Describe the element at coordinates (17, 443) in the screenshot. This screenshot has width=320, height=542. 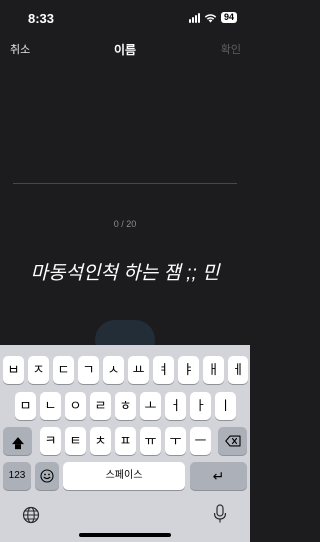
I see `shift-icon` at that location.